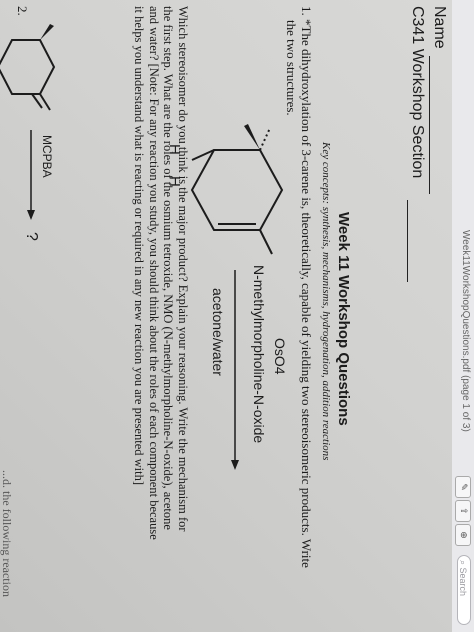  I want to click on reagent-oso4: OsO4, so click(280, 356).